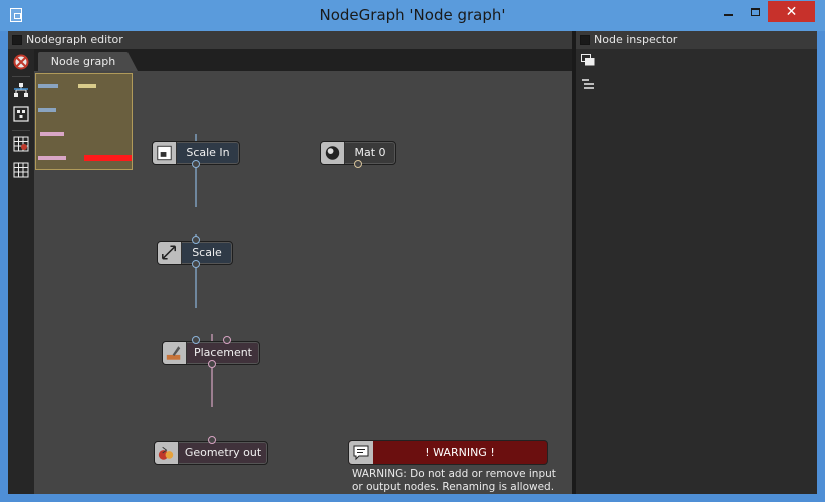 The height and width of the screenshot is (502, 825). I want to click on port-placement-in-geometry, so click(196, 340).